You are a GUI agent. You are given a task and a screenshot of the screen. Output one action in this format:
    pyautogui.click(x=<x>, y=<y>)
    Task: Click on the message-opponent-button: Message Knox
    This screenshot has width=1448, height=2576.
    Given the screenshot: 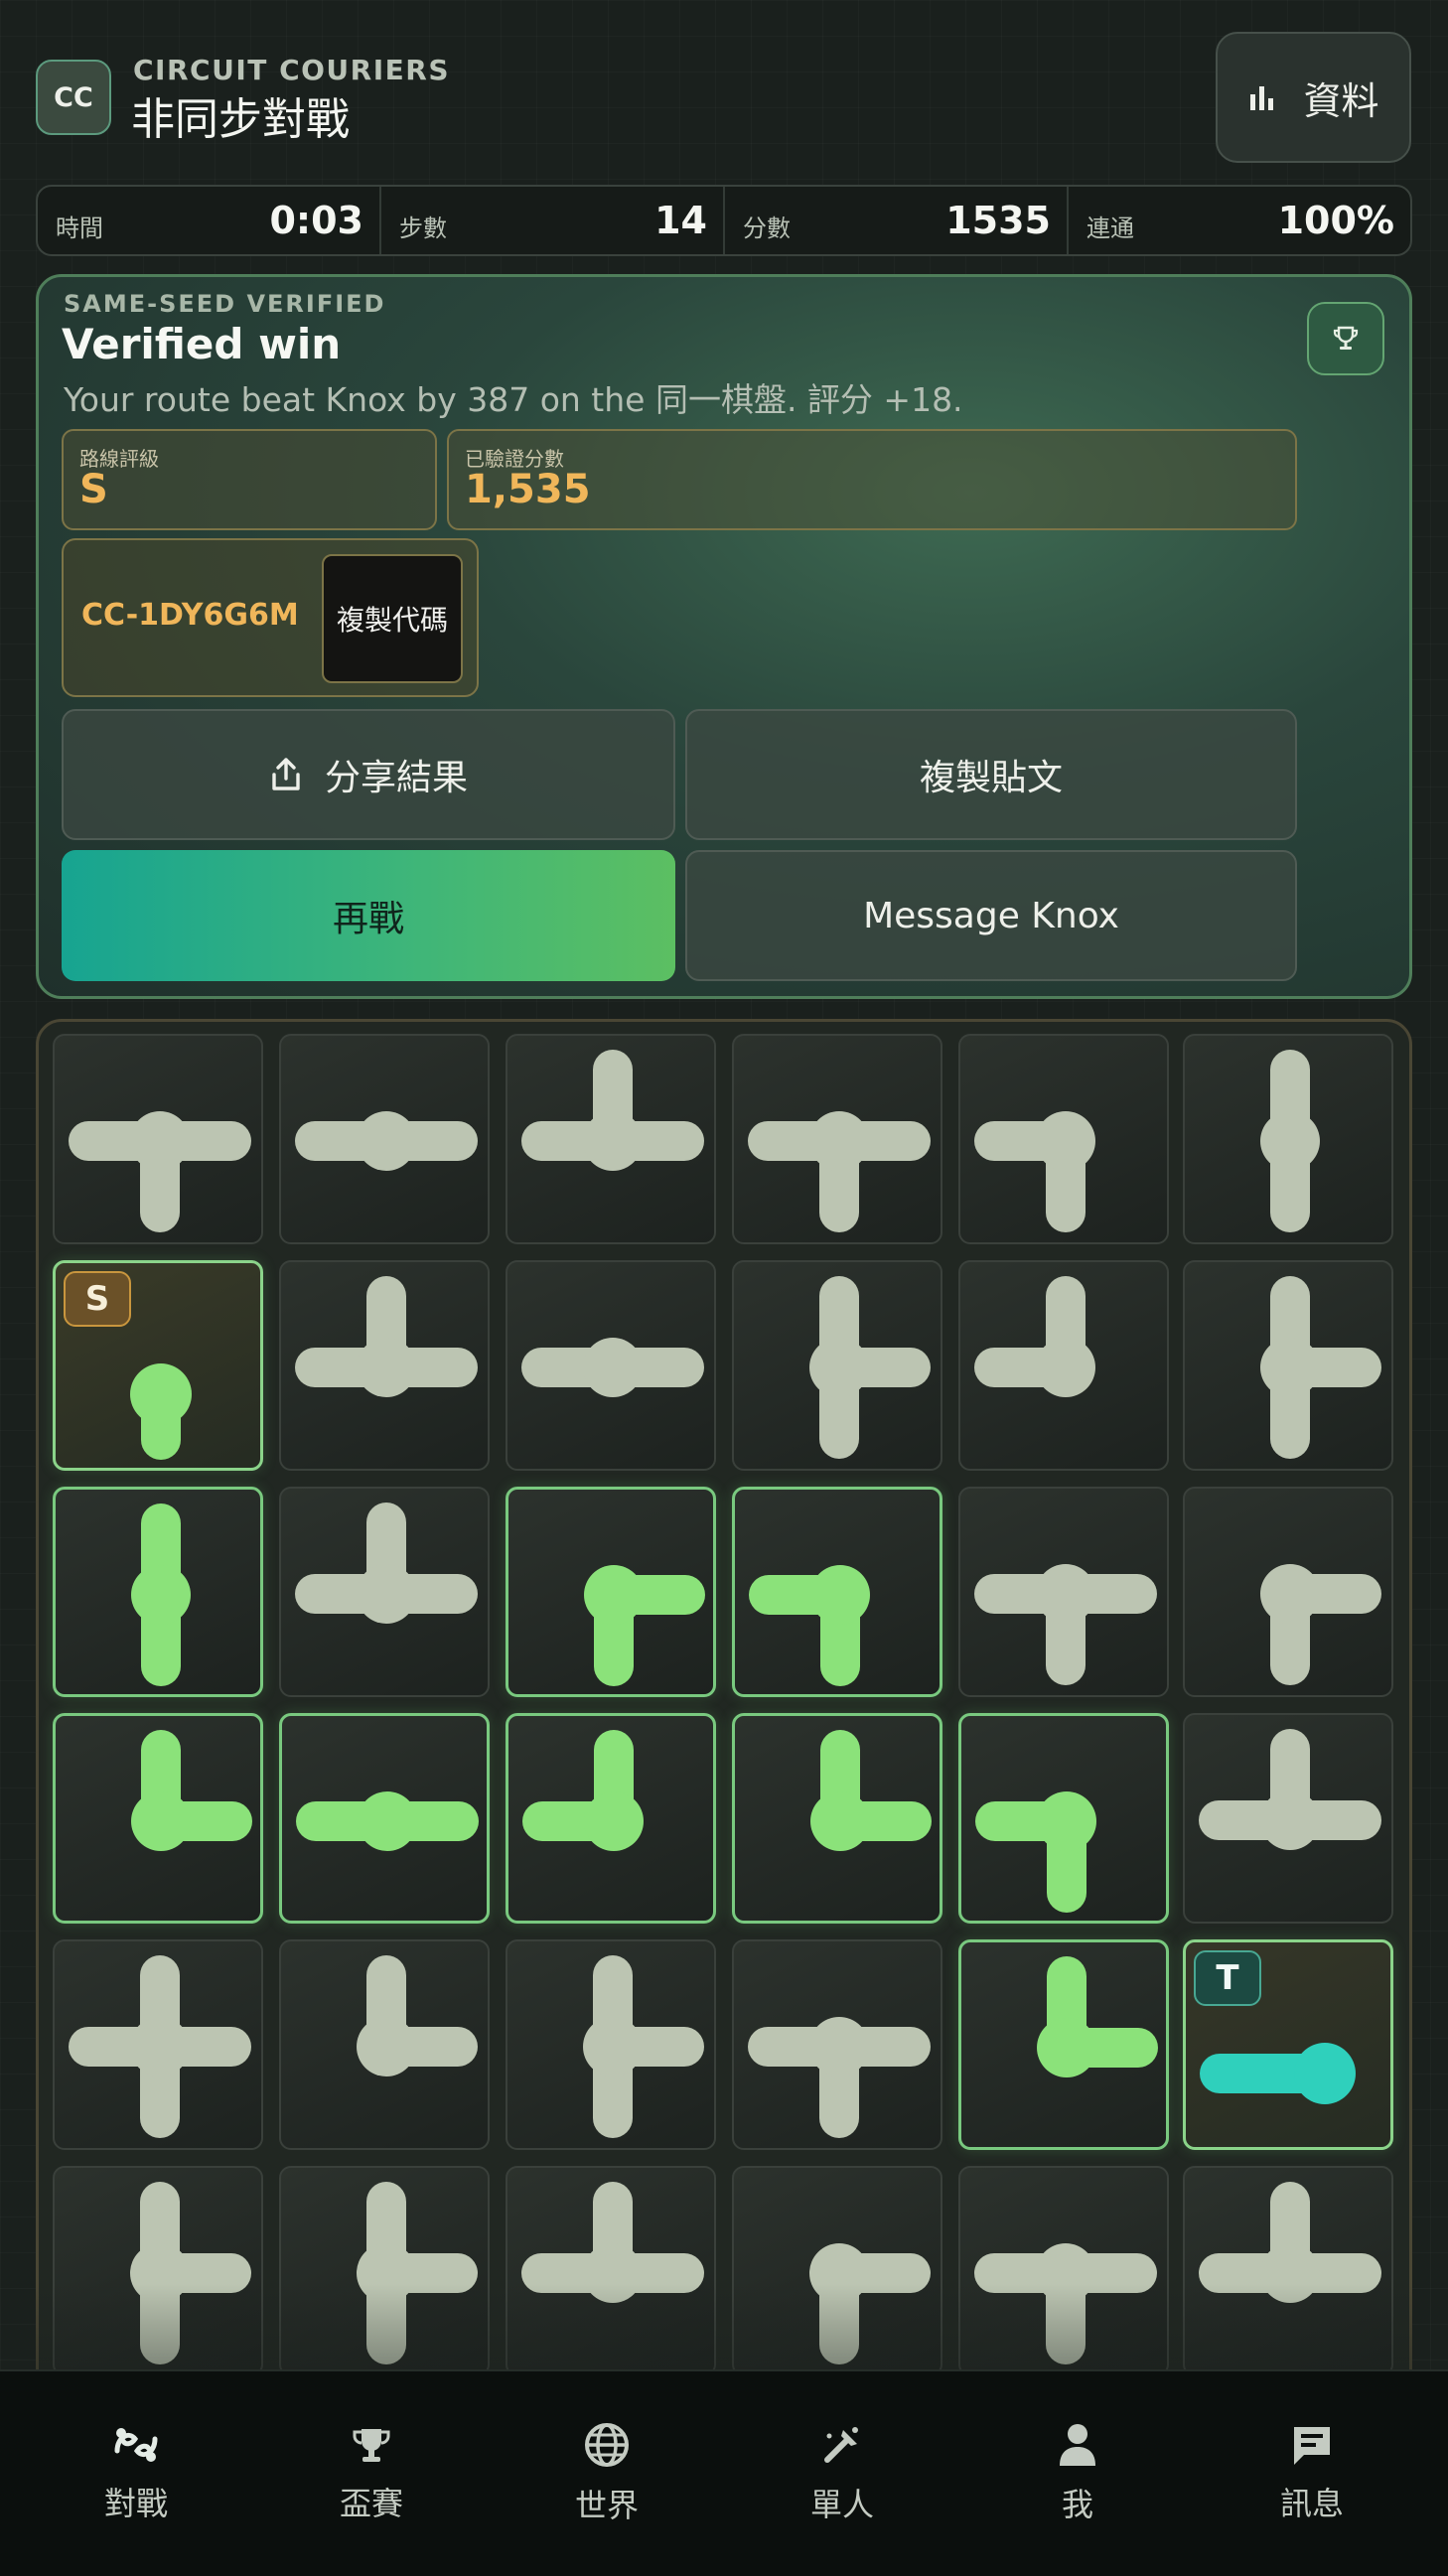 What is the action you would take?
    pyautogui.click(x=991, y=916)
    